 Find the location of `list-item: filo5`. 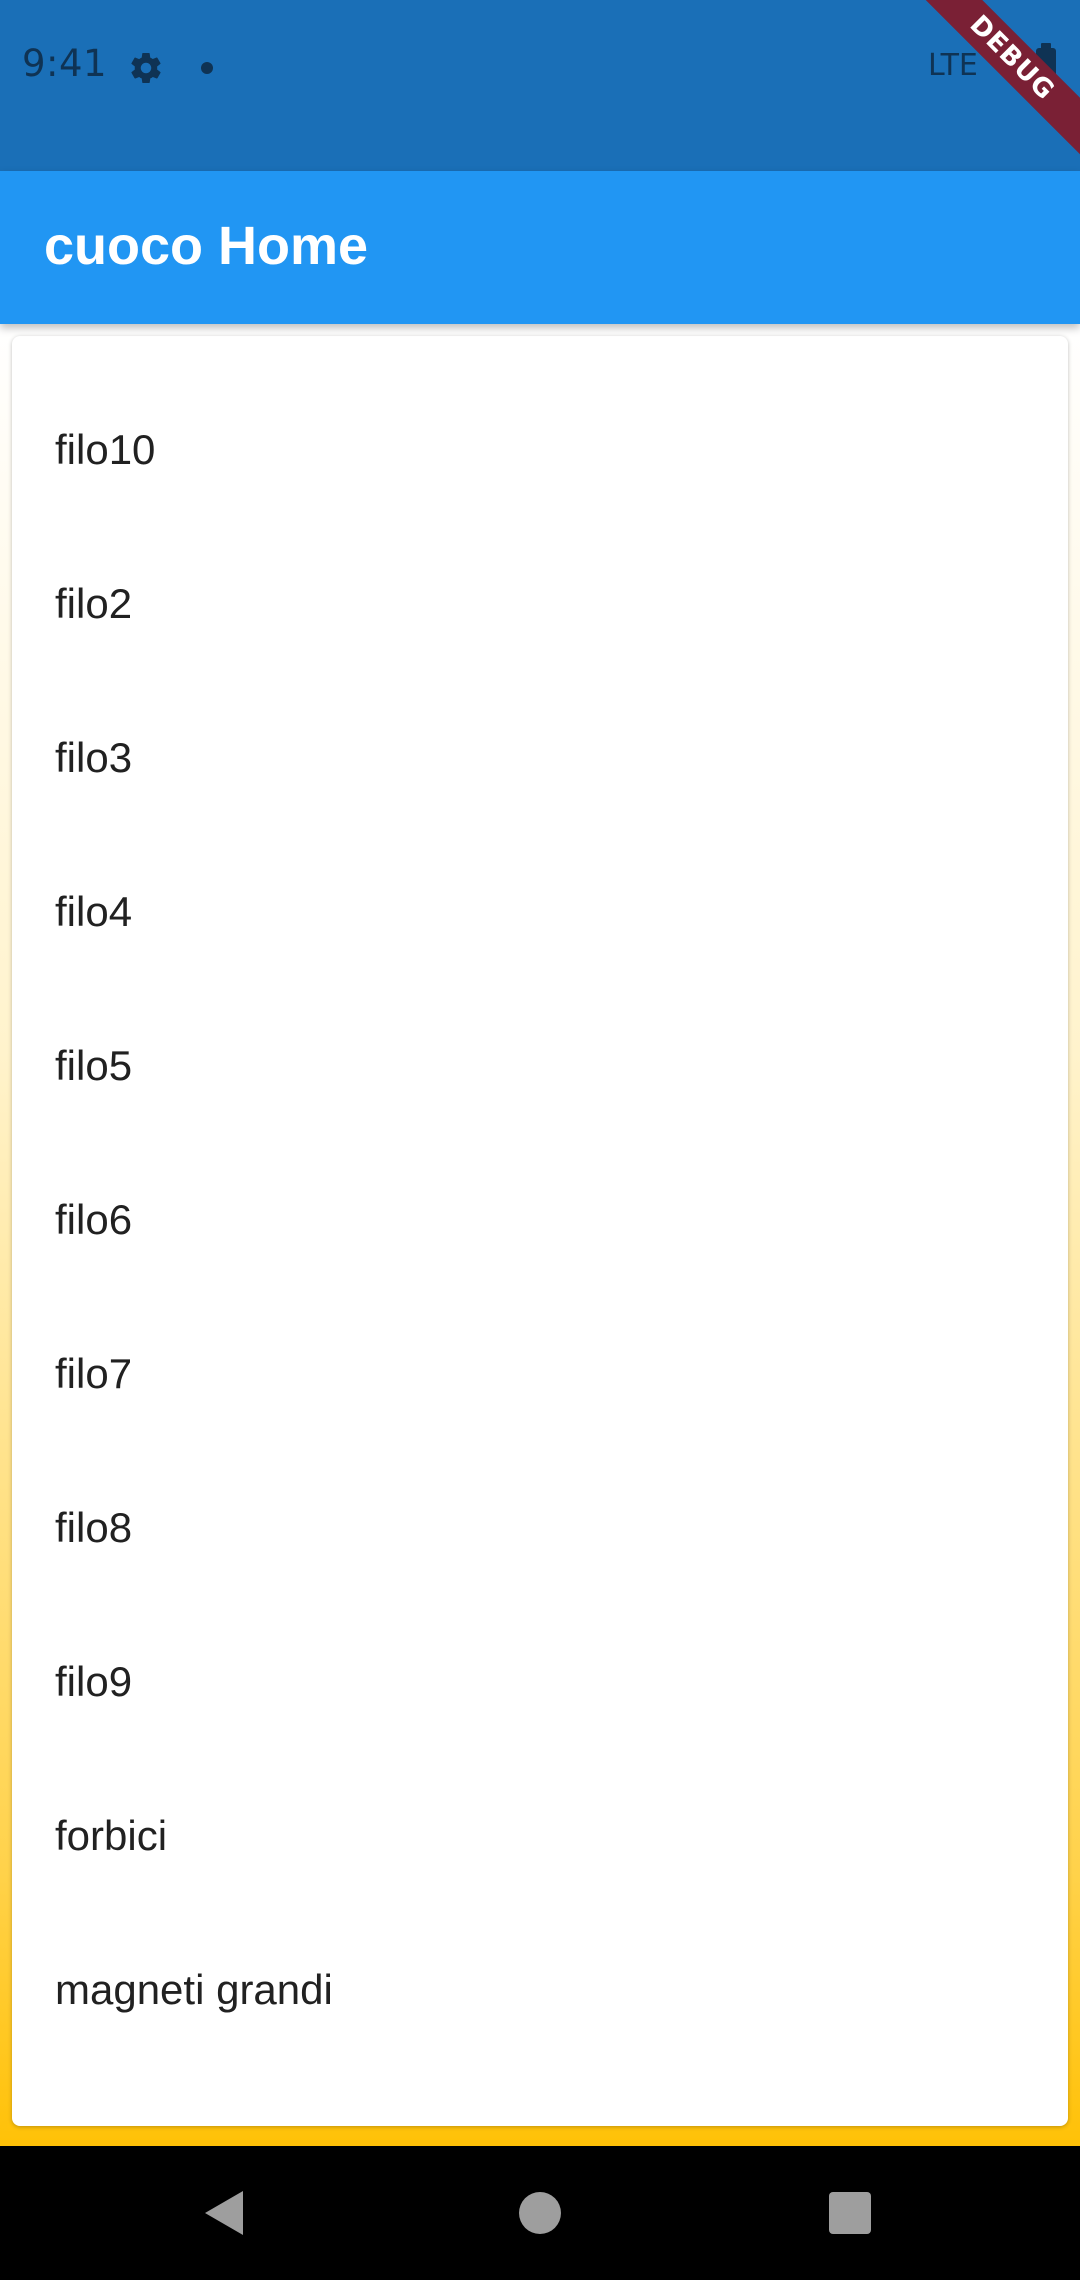

list-item: filo5 is located at coordinates (540, 1066).